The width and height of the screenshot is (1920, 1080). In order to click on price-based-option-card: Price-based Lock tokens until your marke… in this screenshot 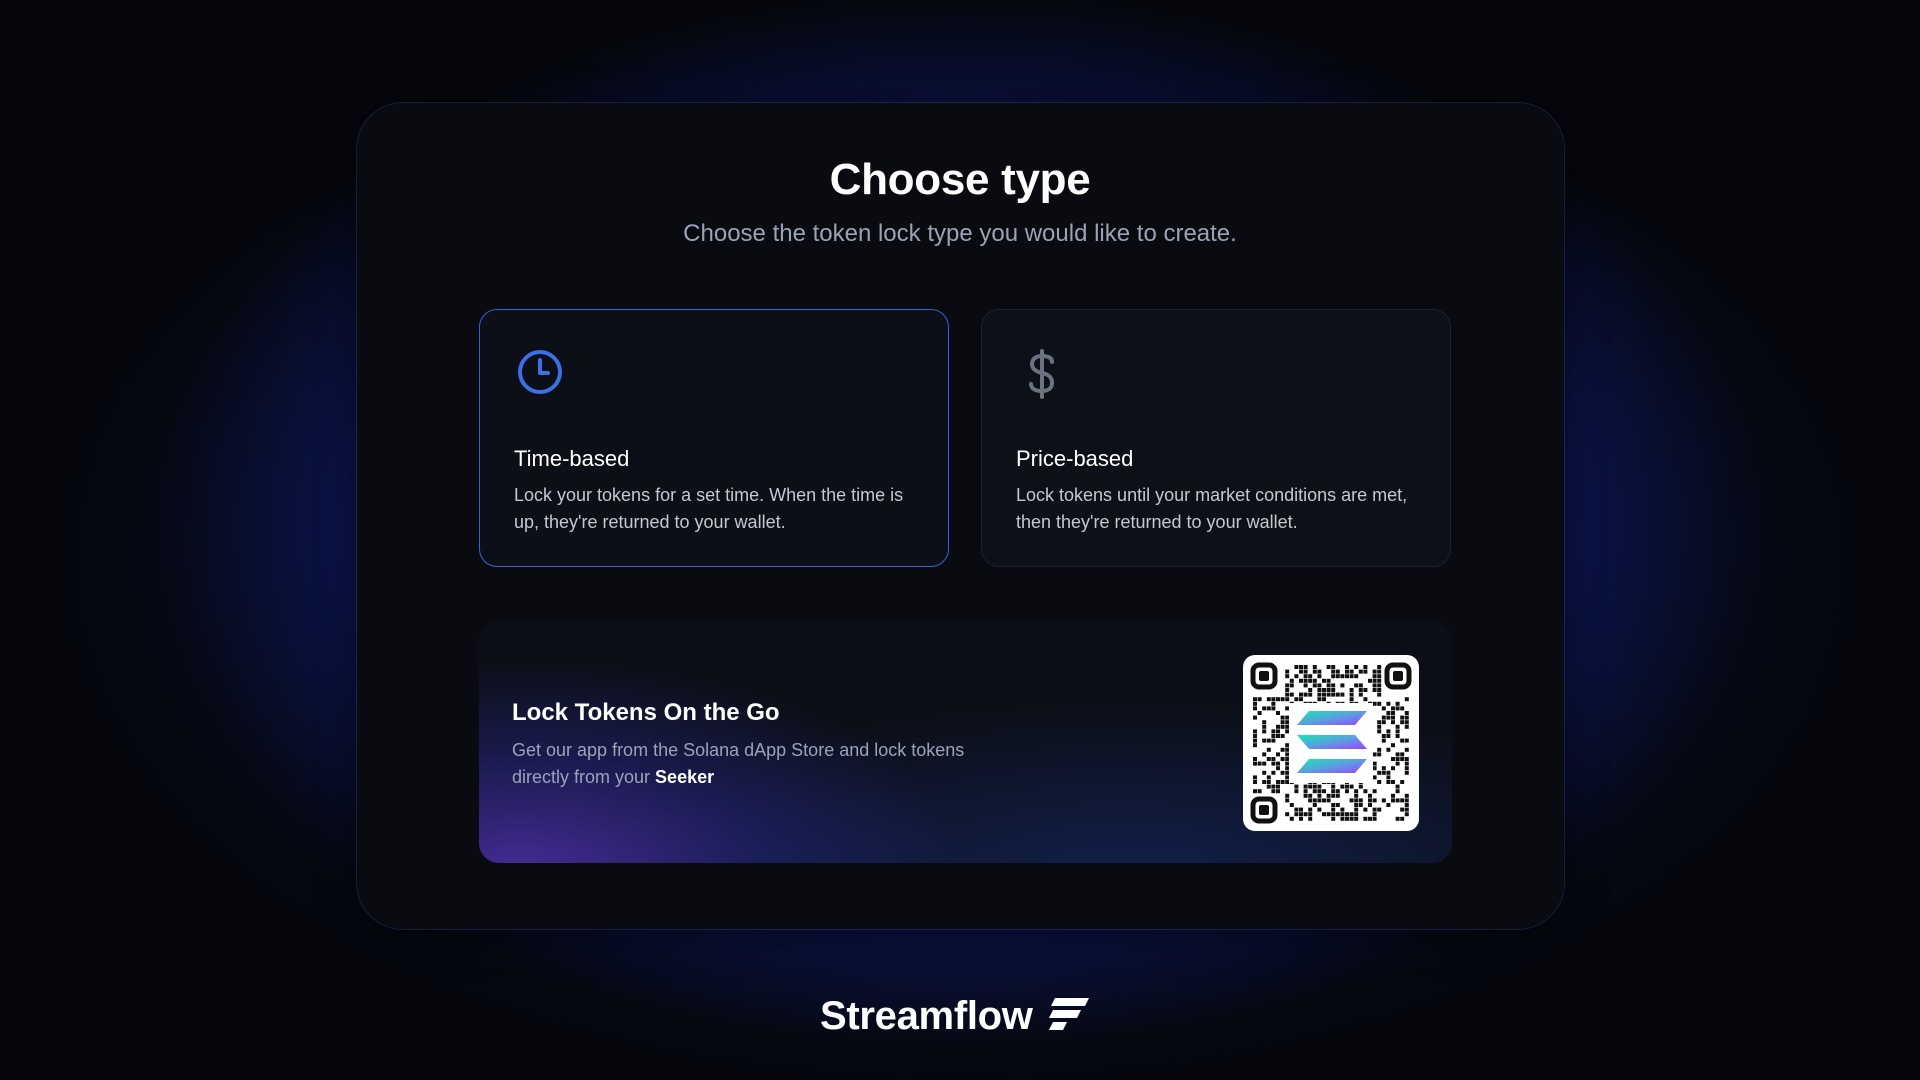, I will do `click(1216, 438)`.